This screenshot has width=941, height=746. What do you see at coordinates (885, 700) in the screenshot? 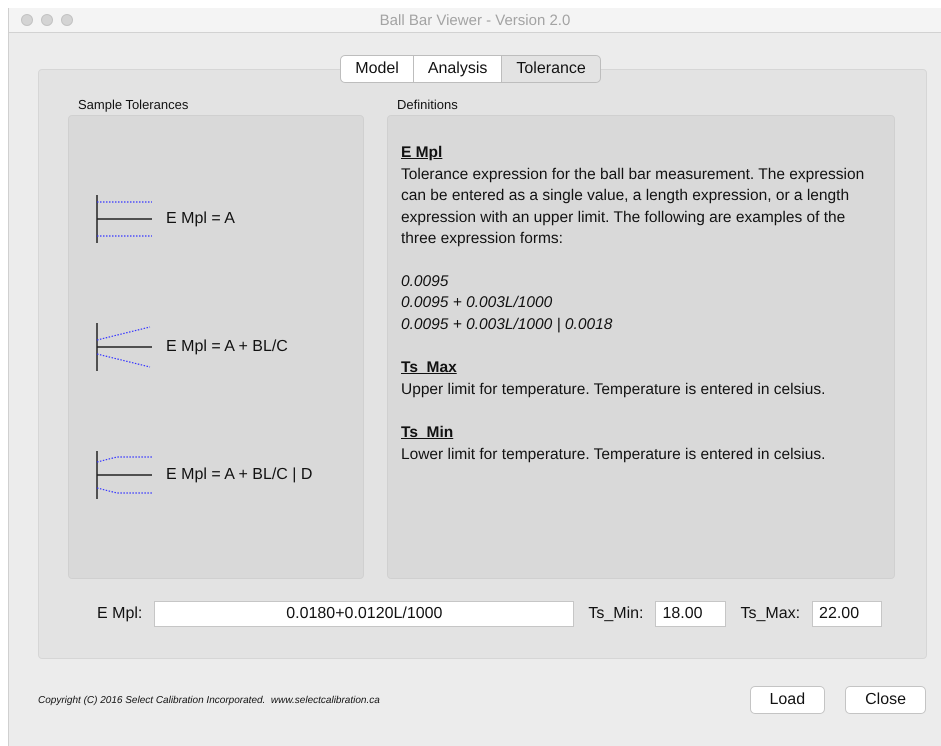
I see `dialog-button: Close` at bounding box center [885, 700].